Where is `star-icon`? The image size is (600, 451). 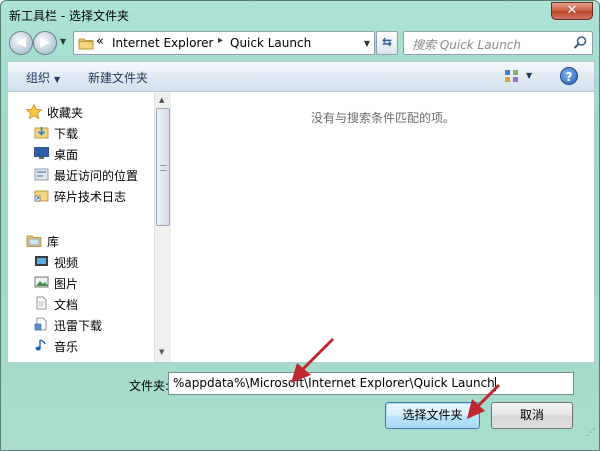 star-icon is located at coordinates (34, 111).